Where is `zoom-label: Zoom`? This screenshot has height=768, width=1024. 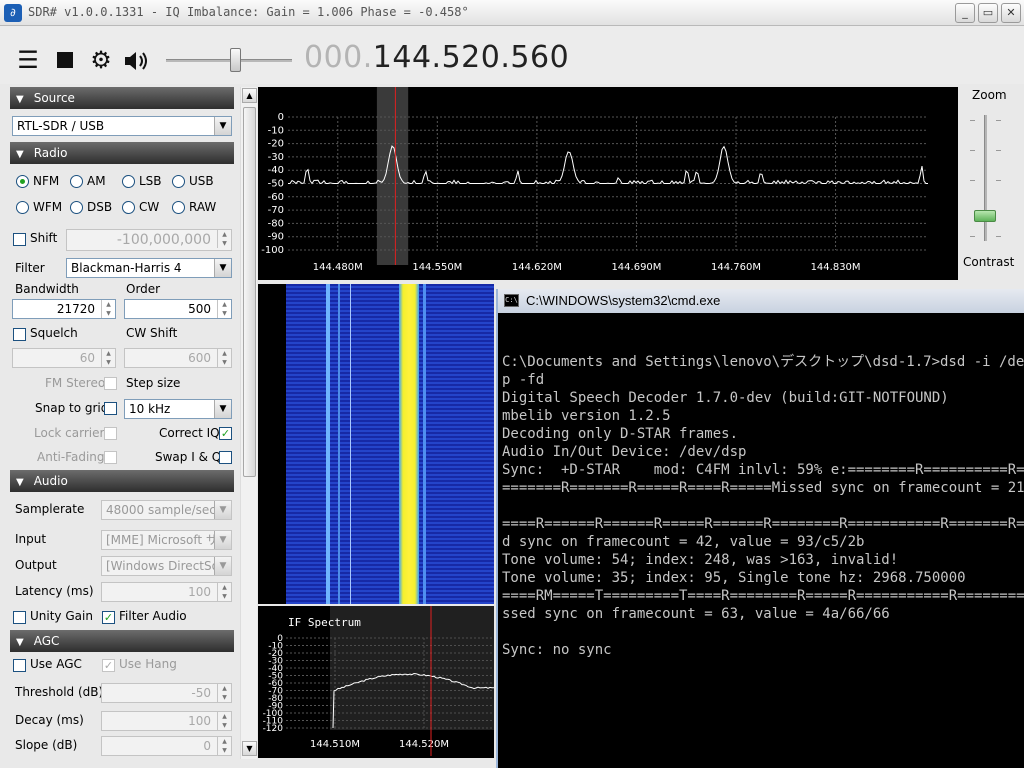
zoom-label: Zoom is located at coordinates (989, 95).